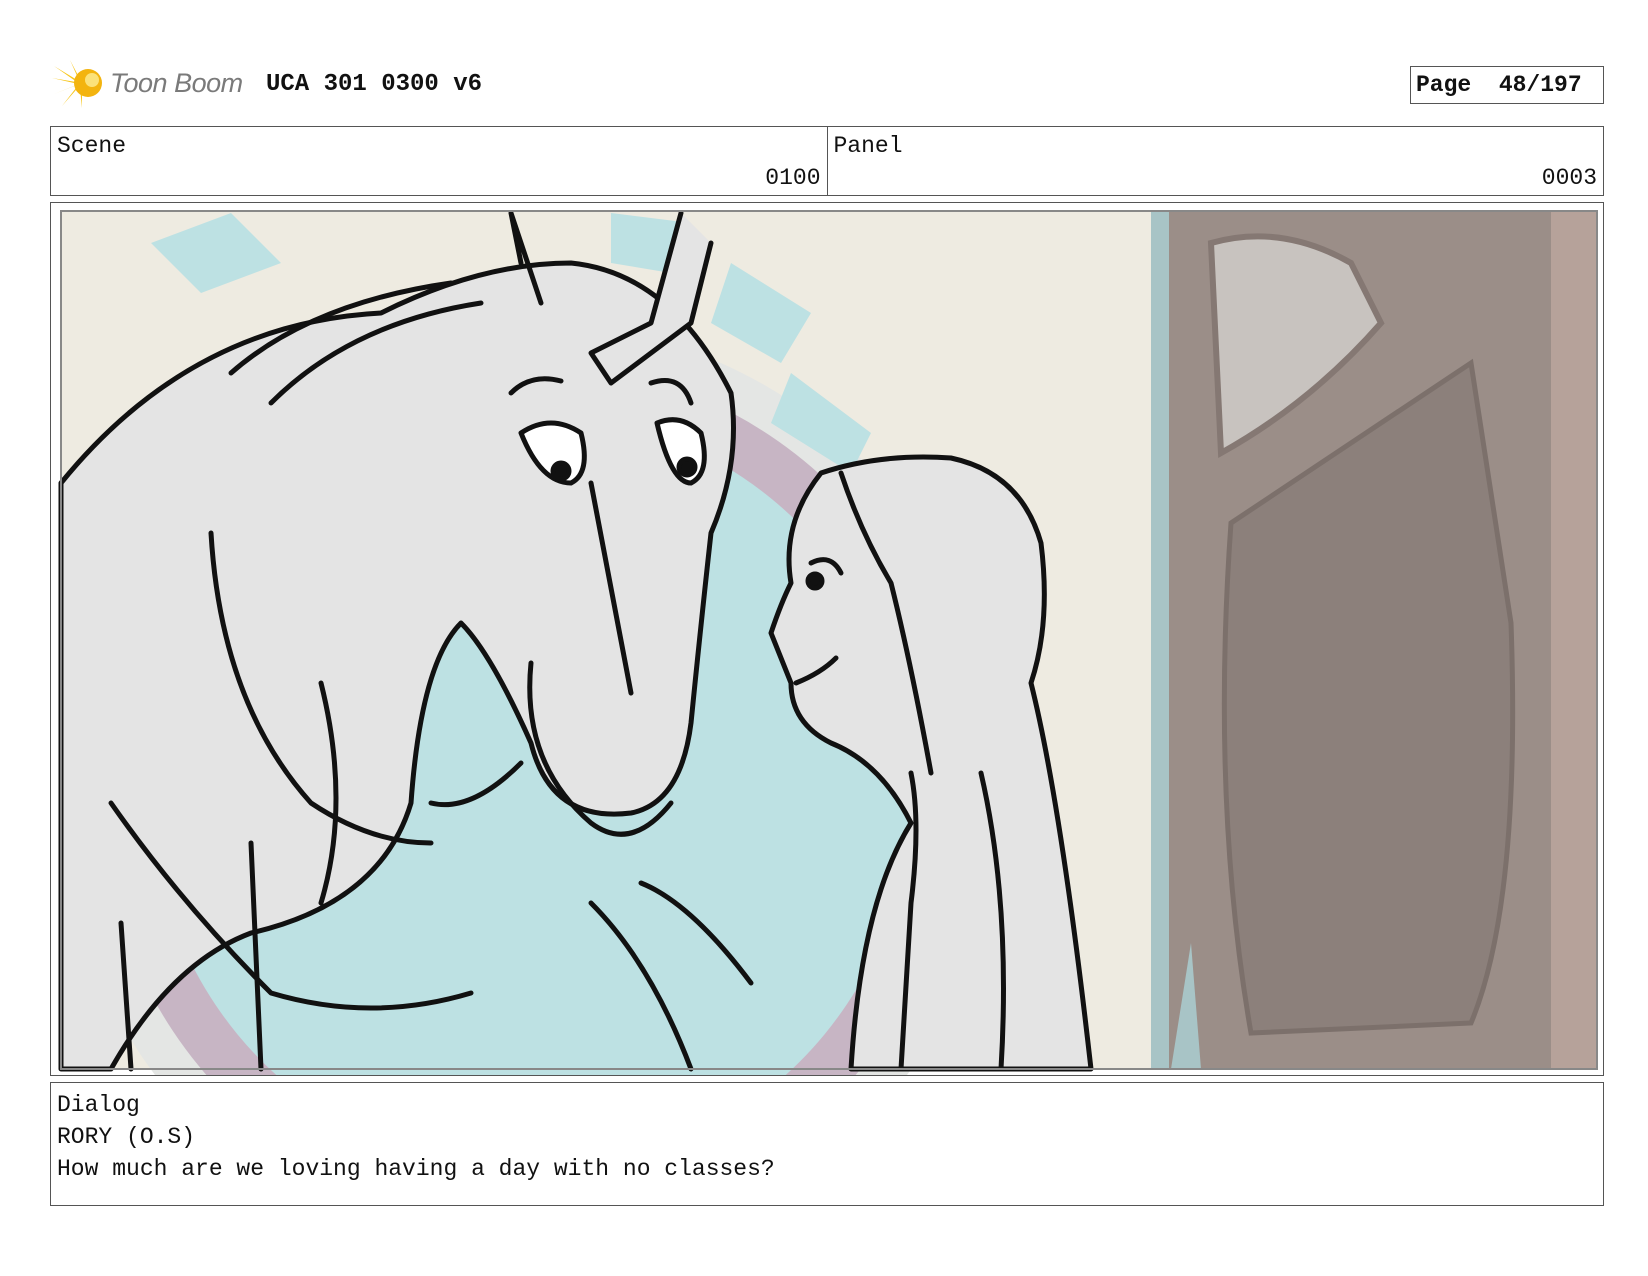 This screenshot has height=1276, width=1648. Describe the element at coordinates (126, 1137) in the screenshot. I see `dialog-speaker: RORY (O.S)` at that location.